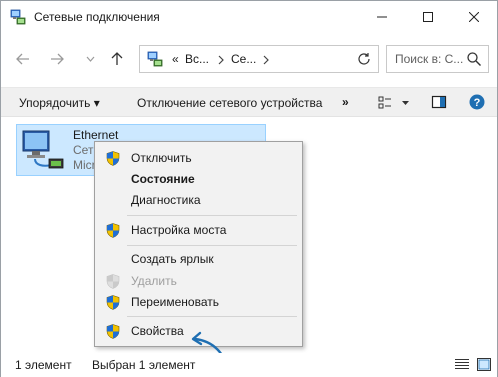  Describe the element at coordinates (249, 17) in the screenshot. I see `title-bar: Сетевые подключения` at that location.